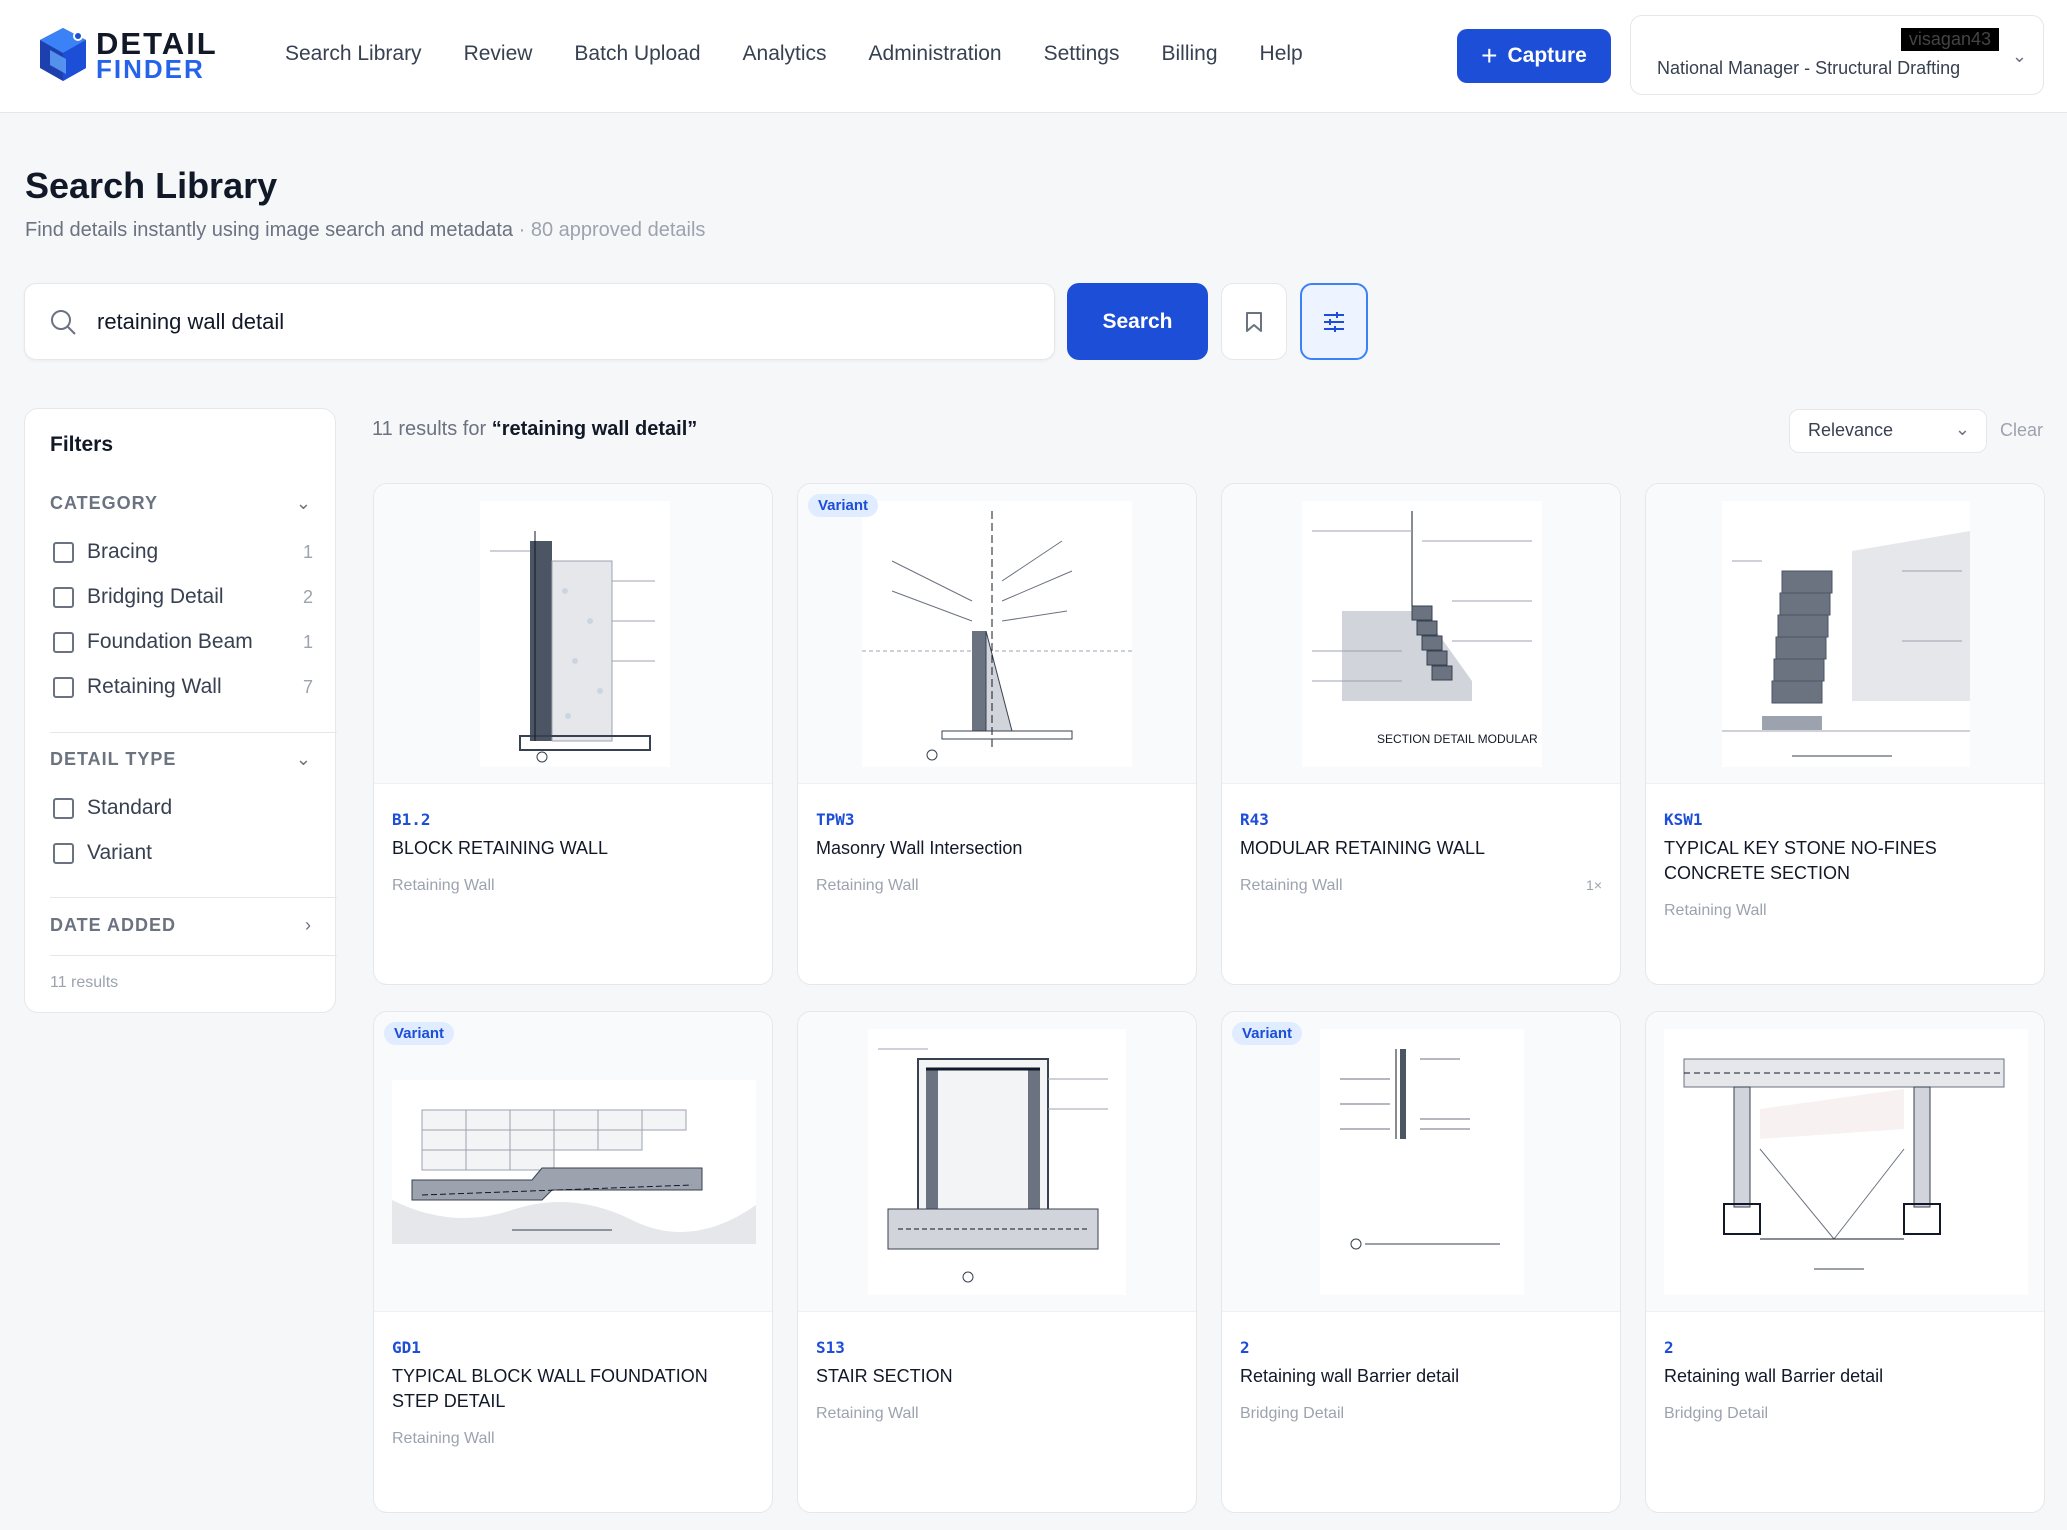 The width and height of the screenshot is (2067, 1530). What do you see at coordinates (82, 444) in the screenshot?
I see `filters-title: Filters` at bounding box center [82, 444].